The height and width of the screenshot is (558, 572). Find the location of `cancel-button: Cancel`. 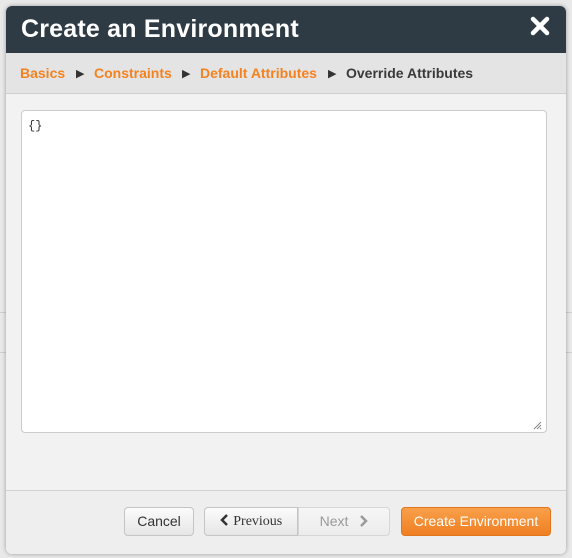

cancel-button: Cancel is located at coordinates (159, 521).